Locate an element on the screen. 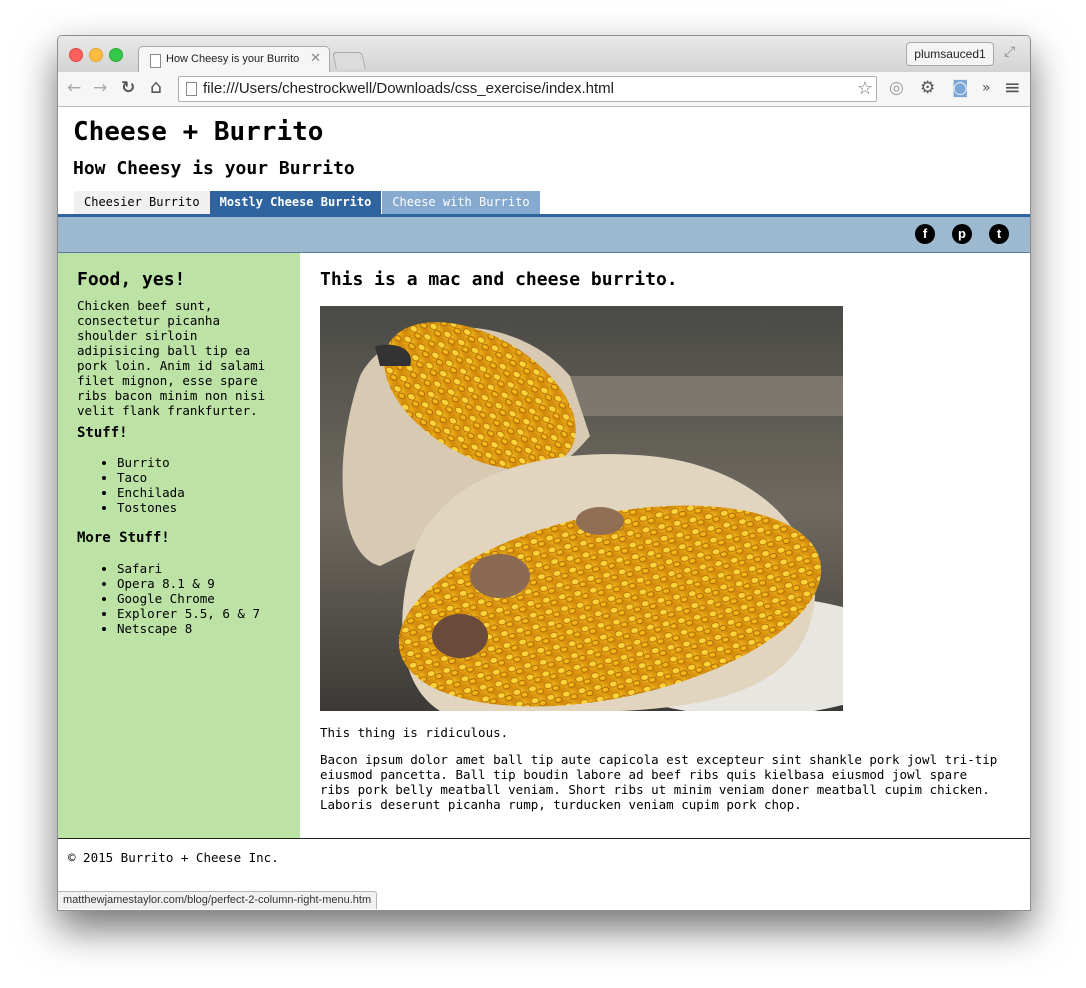  twitter-icon: t is located at coordinates (999, 234).